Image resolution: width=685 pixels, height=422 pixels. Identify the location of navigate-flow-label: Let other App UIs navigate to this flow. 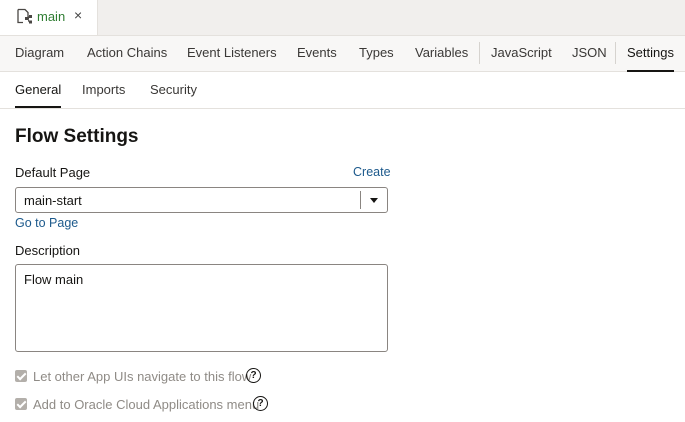
(142, 376).